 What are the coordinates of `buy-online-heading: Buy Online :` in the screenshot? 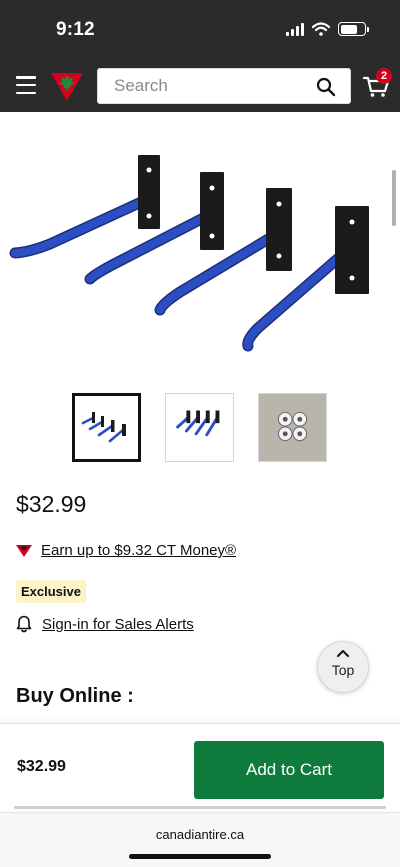 It's located at (75, 696).